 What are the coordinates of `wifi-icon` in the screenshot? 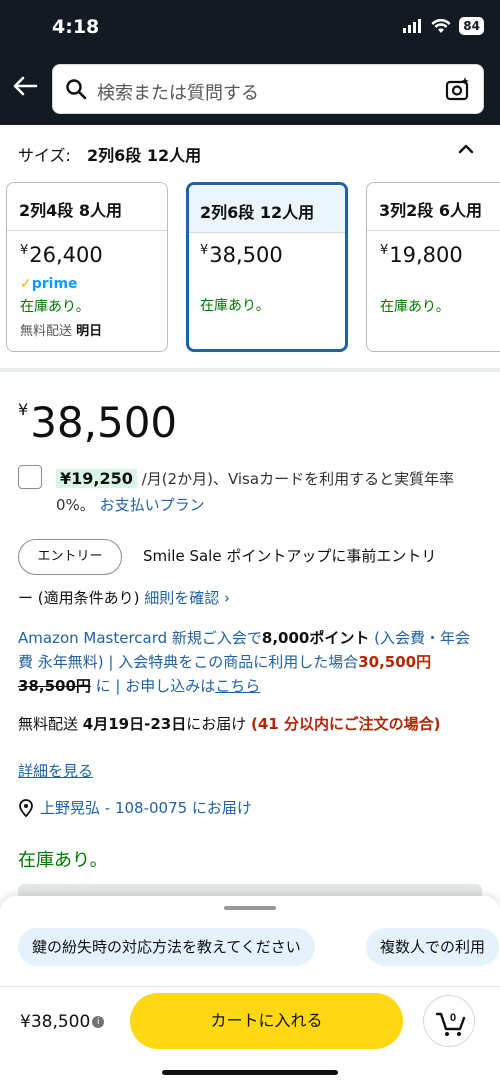 It's located at (441, 25).